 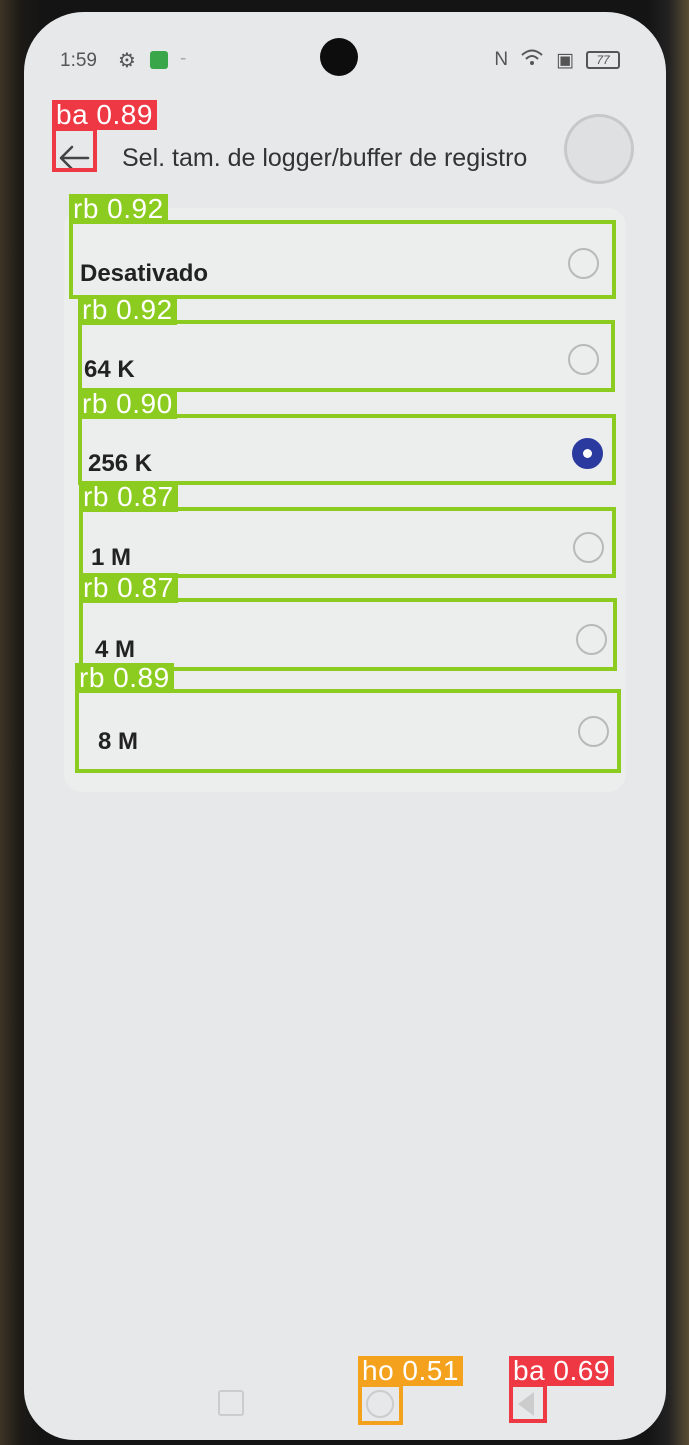 What do you see at coordinates (380, 1404) in the screenshot?
I see `home-icon` at bounding box center [380, 1404].